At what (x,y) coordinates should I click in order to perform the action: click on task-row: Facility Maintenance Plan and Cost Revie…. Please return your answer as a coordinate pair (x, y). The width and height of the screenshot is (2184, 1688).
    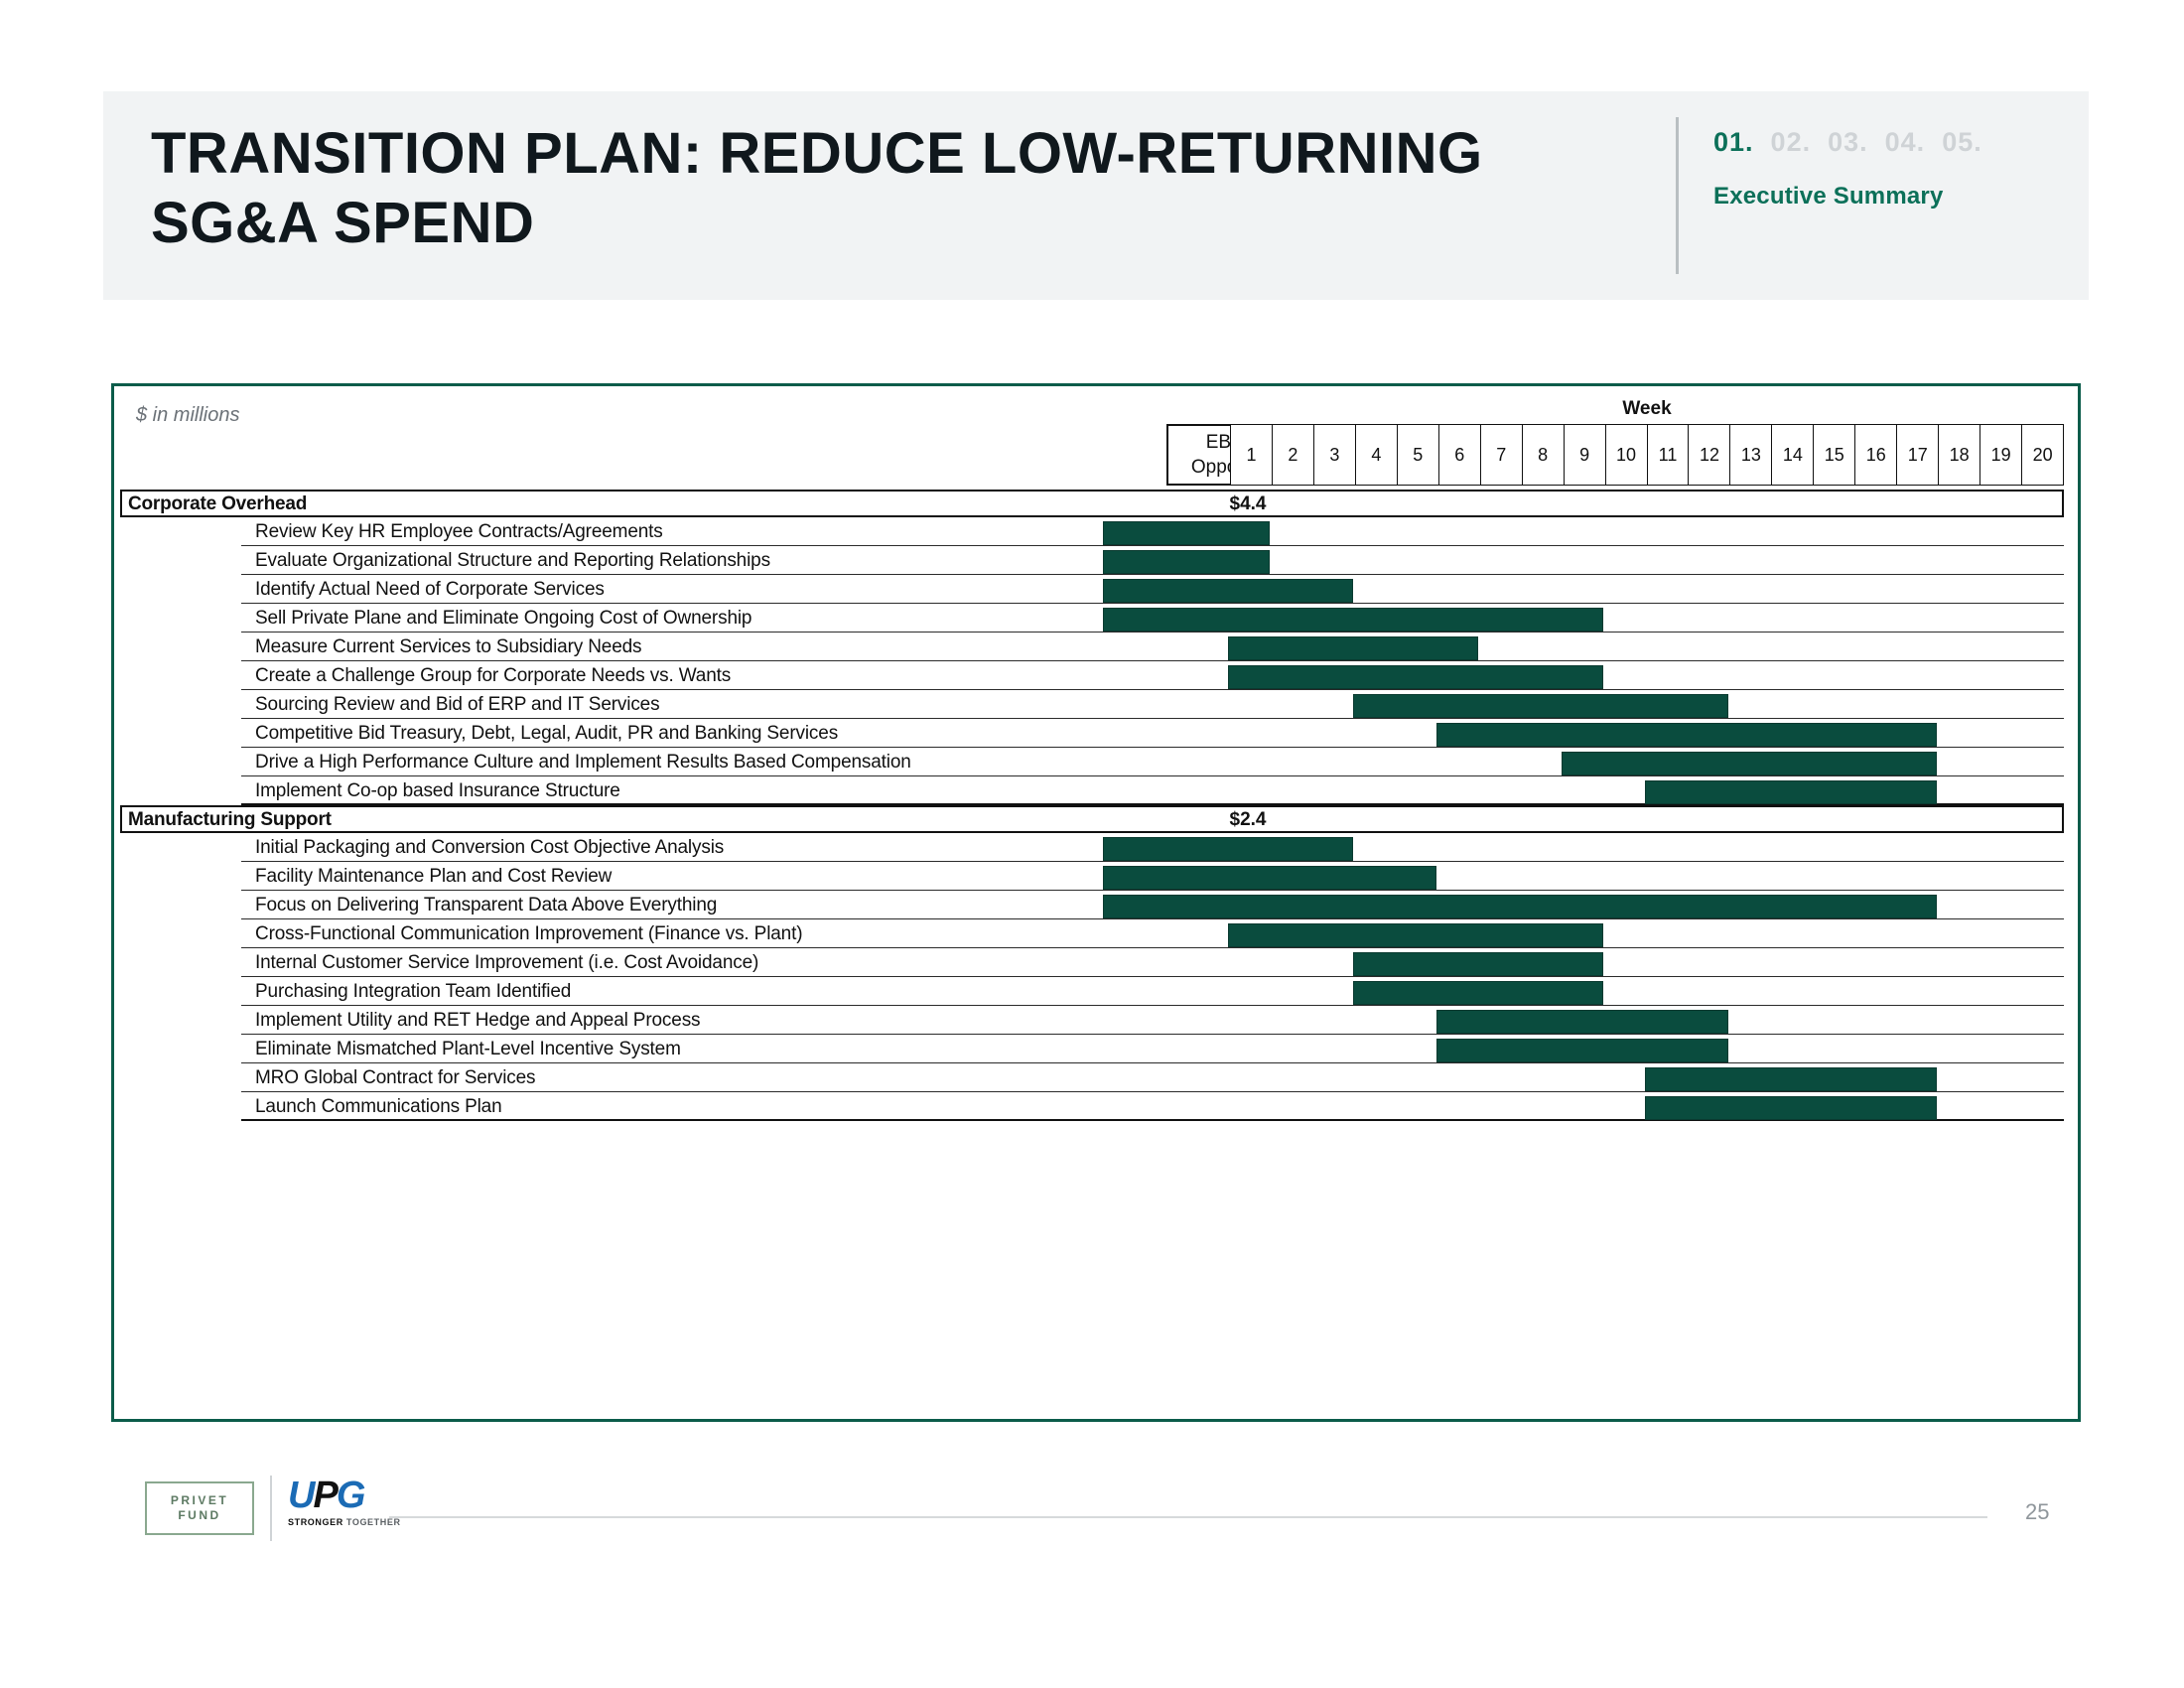
    Looking at the image, I should click on (1152, 876).